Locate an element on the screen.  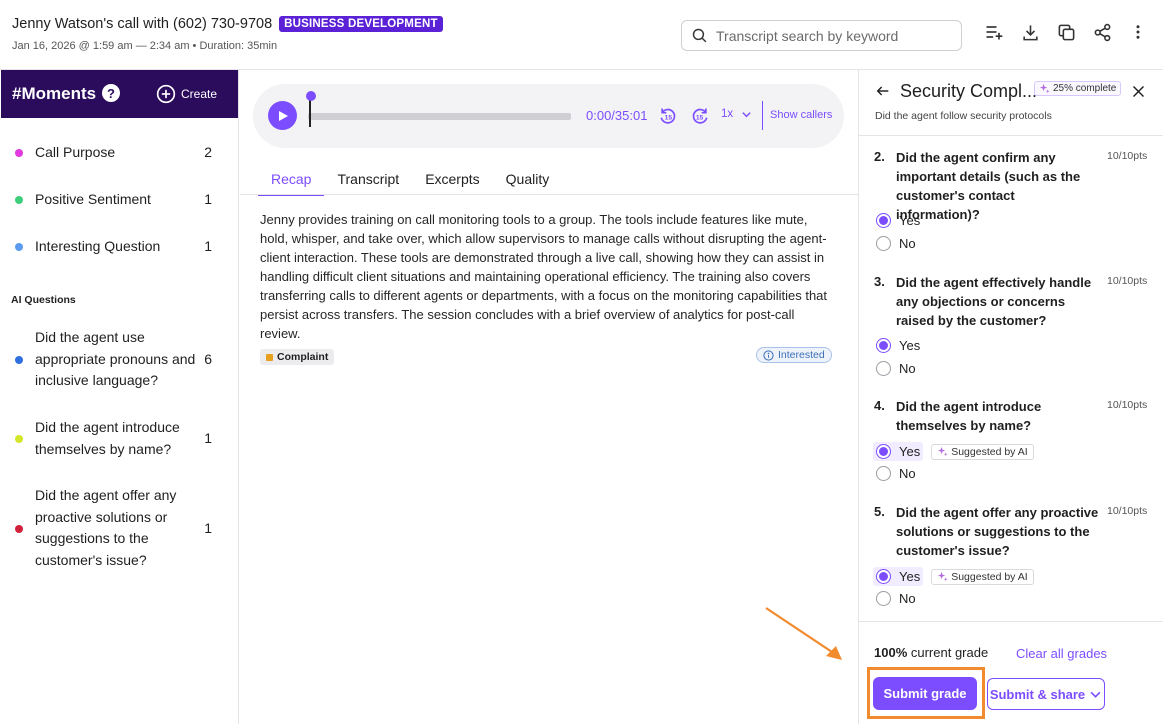
complaint-label: Complaint is located at coordinates (303, 357).